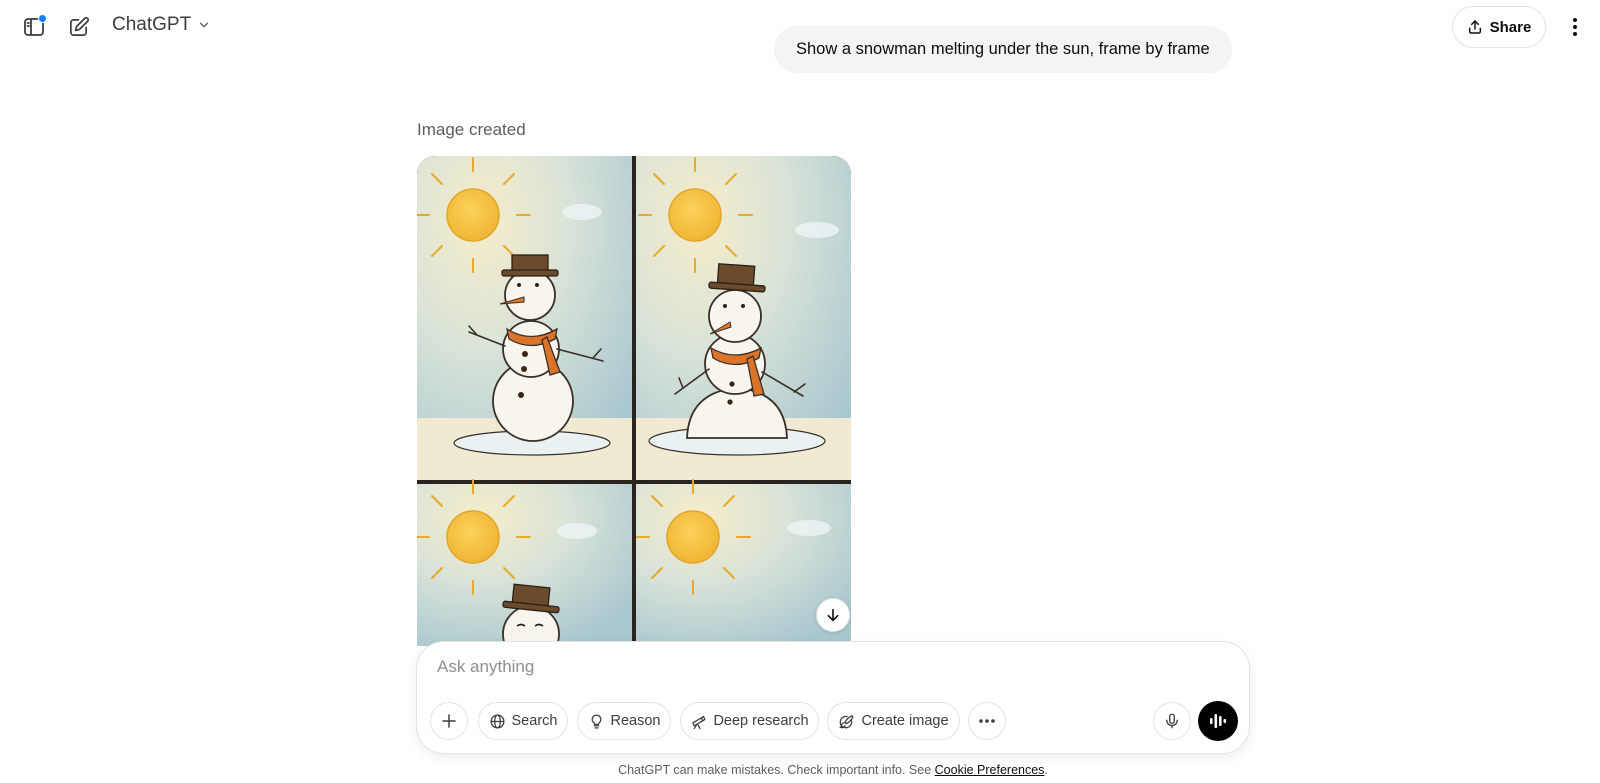  I want to click on plus-icon, so click(449, 721).